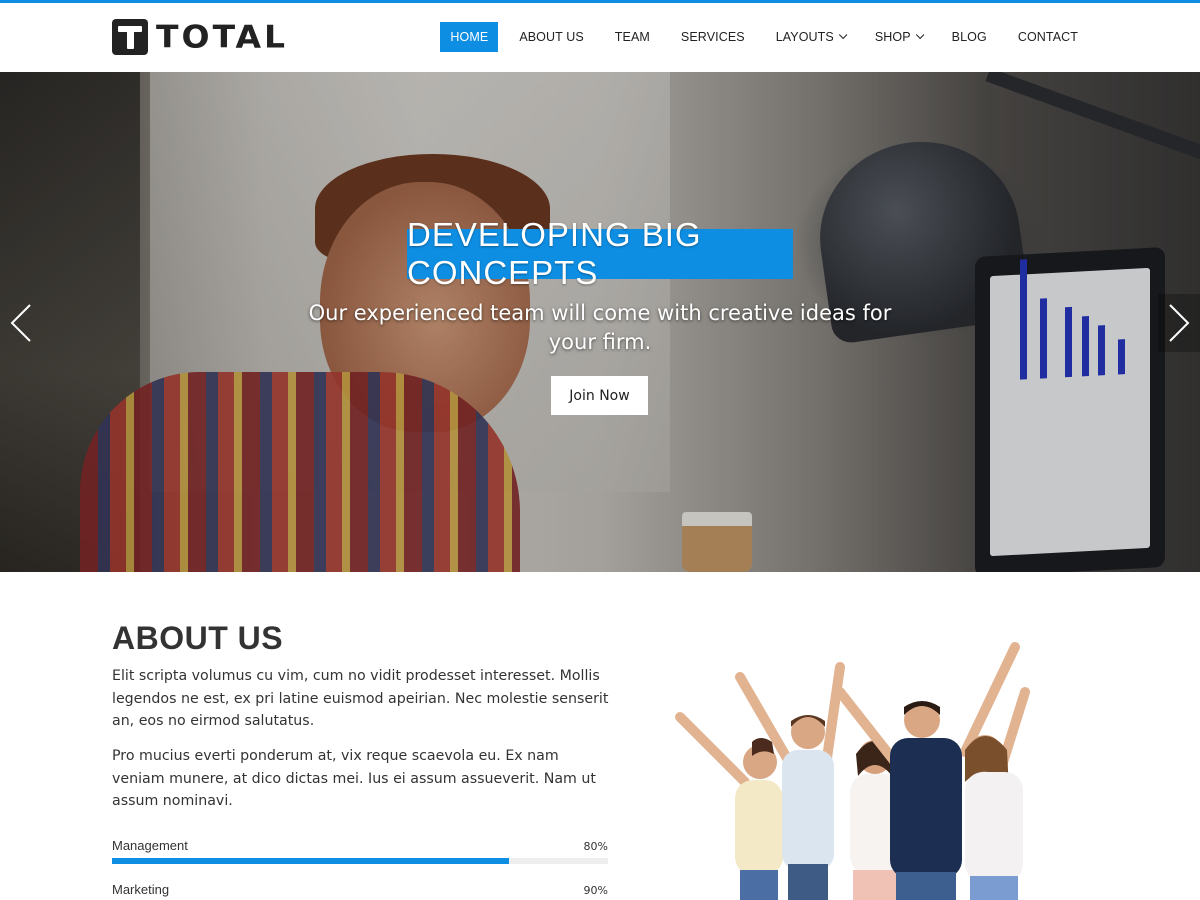 The height and width of the screenshot is (900, 1200). I want to click on slider-prev-button, so click(21, 323).